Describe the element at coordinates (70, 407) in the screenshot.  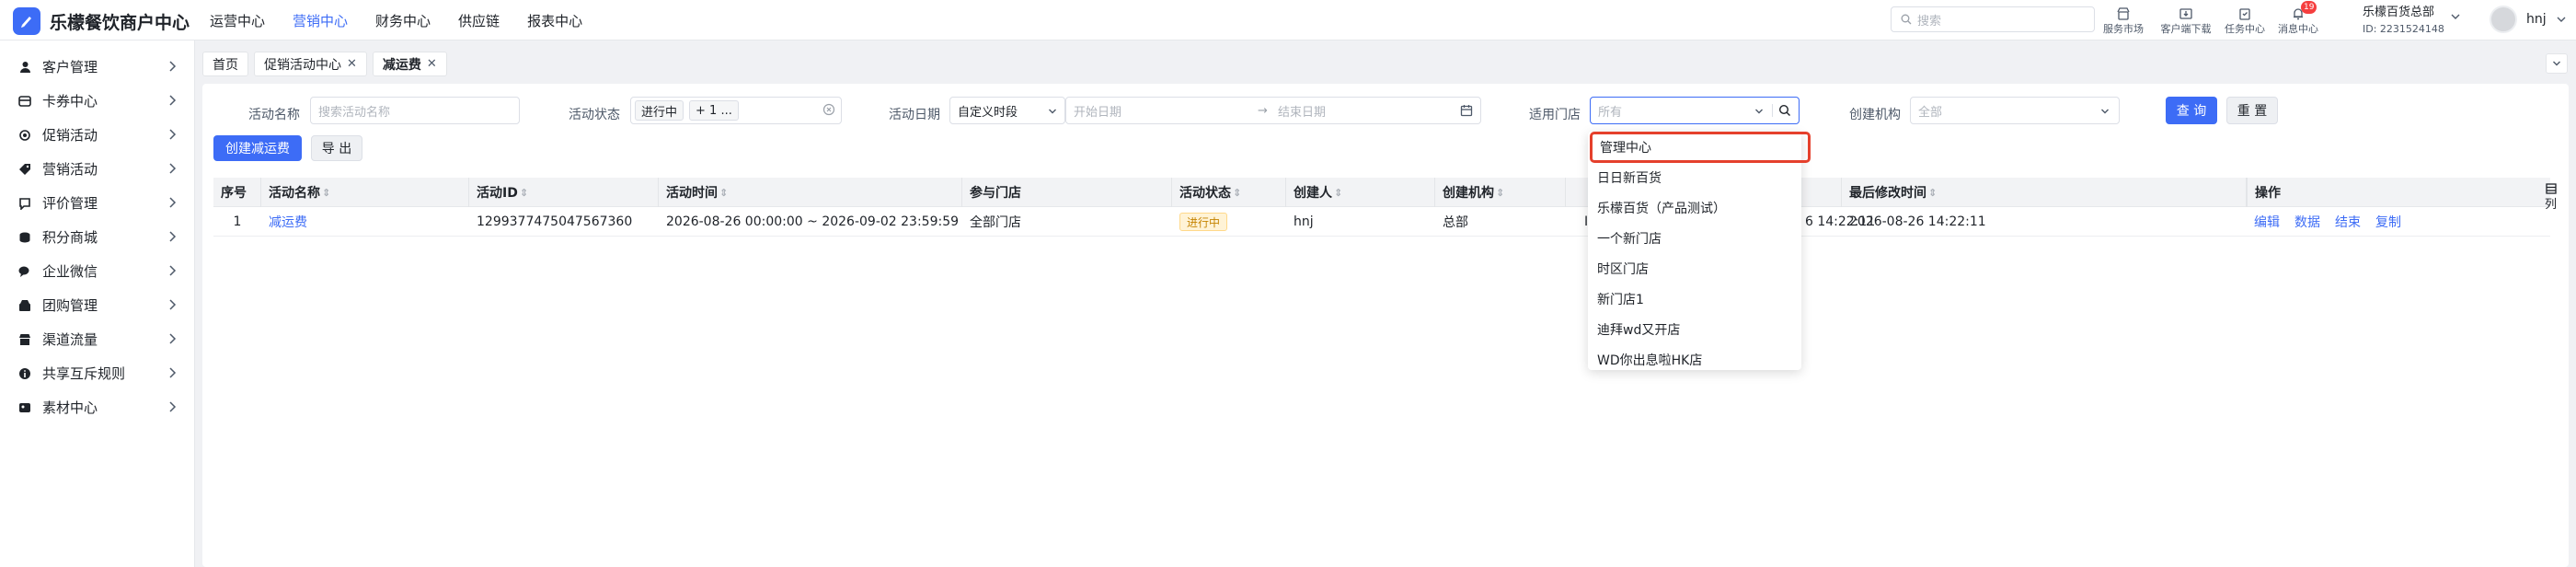
I see `sidebar-item-label: 素材中心` at that location.